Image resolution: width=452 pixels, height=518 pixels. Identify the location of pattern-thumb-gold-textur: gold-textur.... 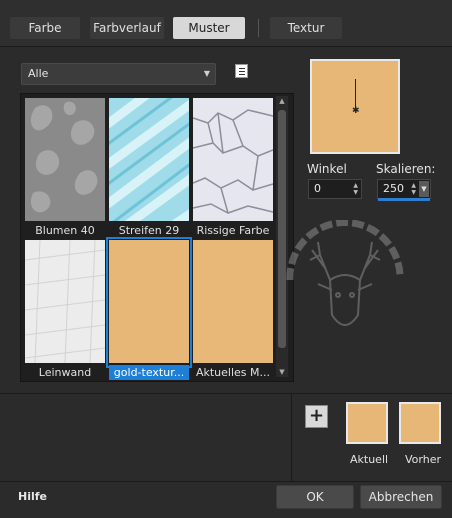
(149, 308).